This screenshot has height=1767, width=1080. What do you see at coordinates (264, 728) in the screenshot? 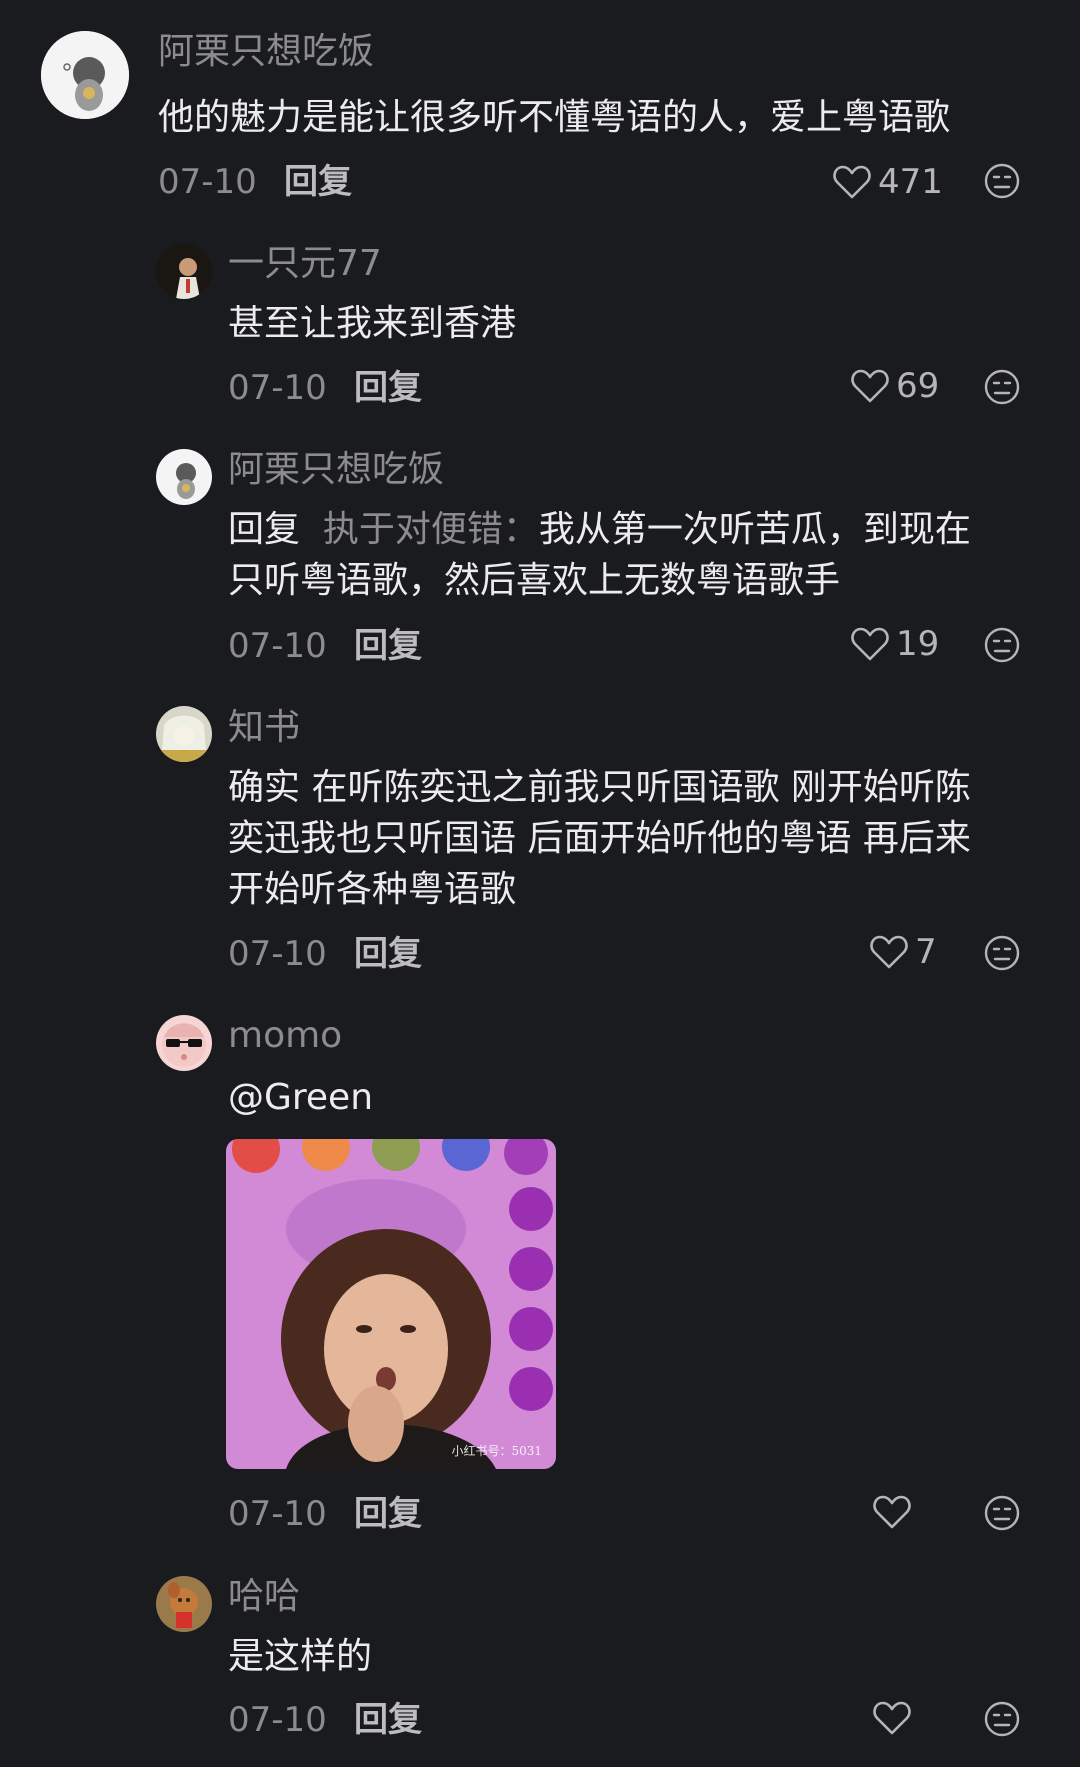
I see `comment-username: 知书` at bounding box center [264, 728].